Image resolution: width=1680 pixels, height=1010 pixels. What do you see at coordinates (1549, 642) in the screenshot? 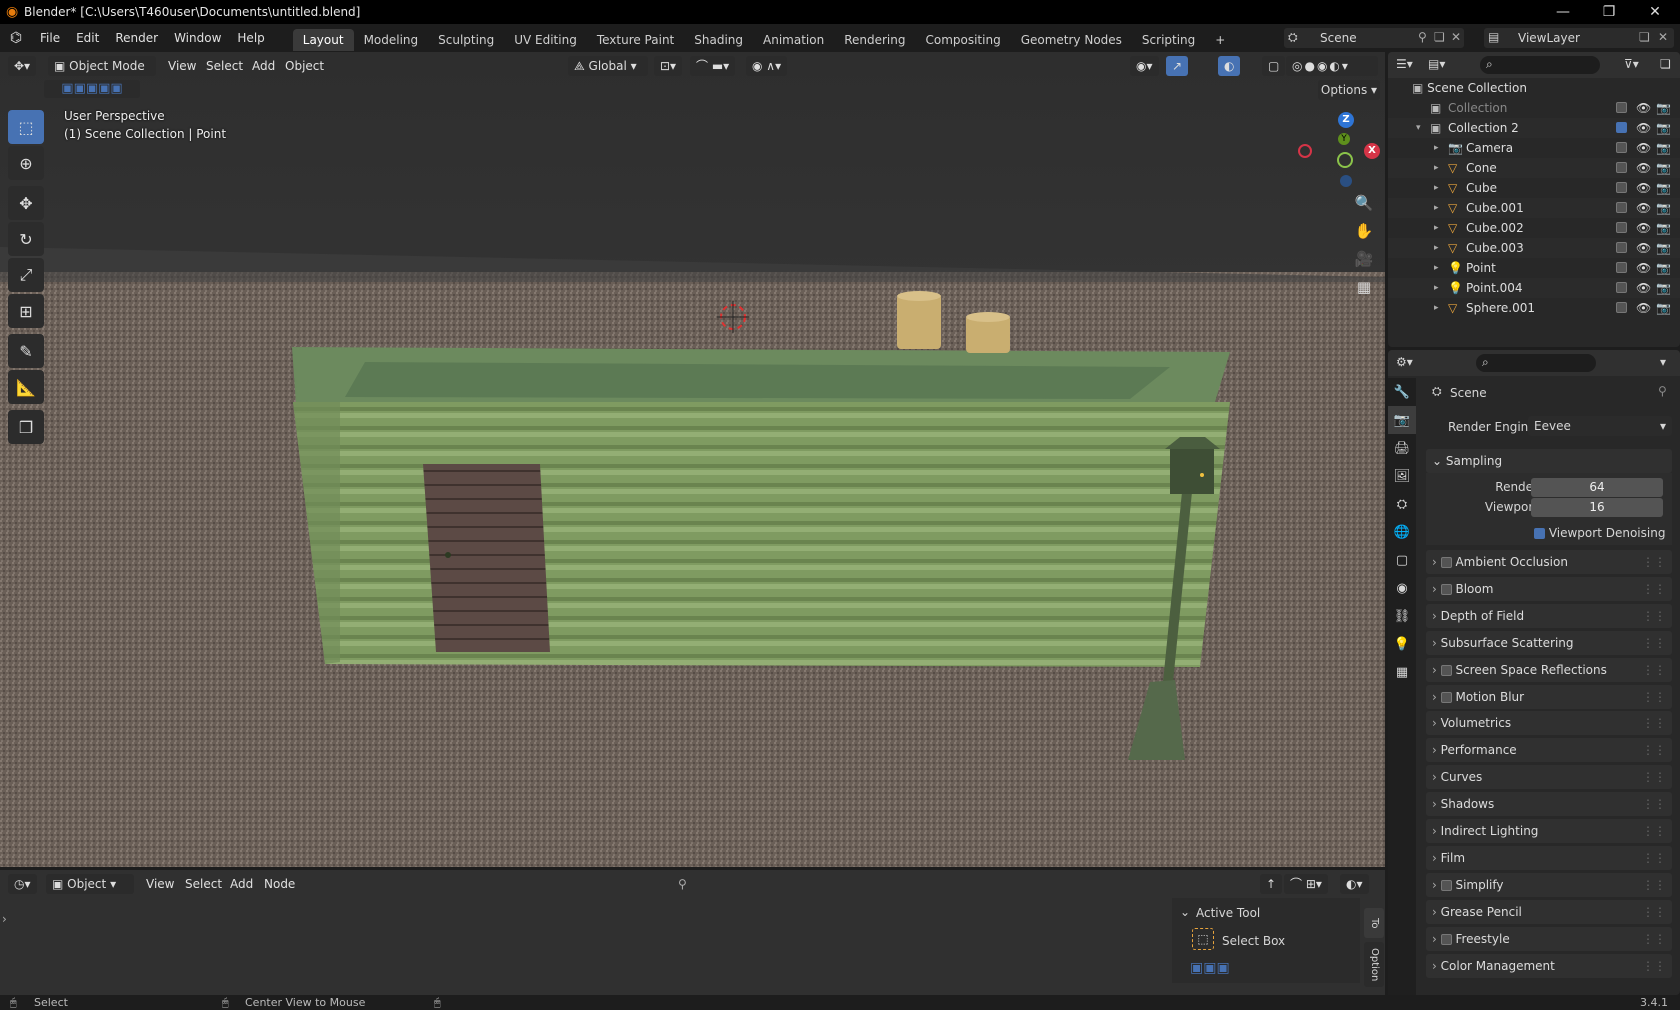
I see `property-panel-header: › Subsurface Scattering ⋮⋮` at bounding box center [1549, 642].